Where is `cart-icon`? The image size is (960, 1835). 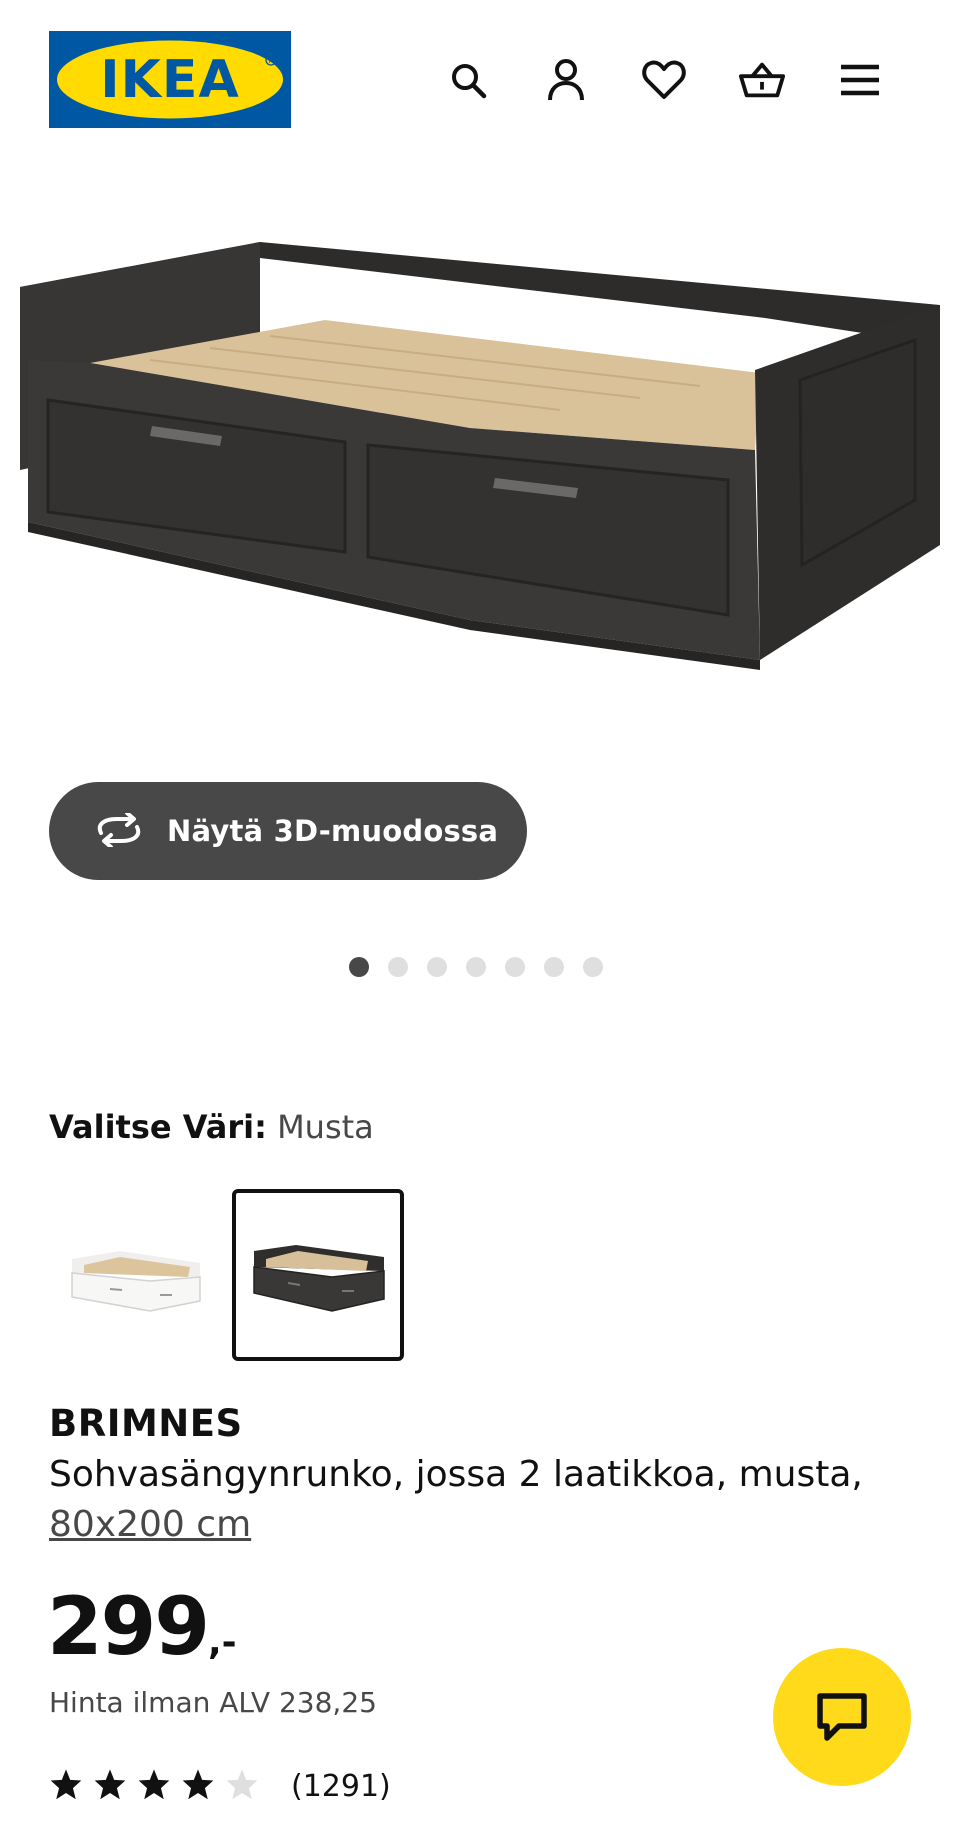
cart-icon is located at coordinates (762, 80).